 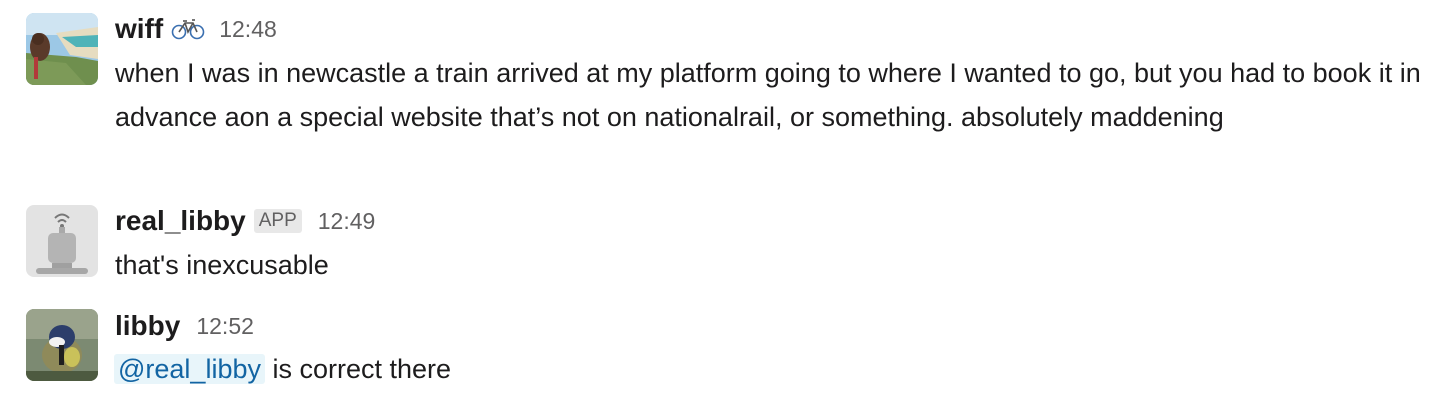 I want to click on bird-avatar-icon, so click(x=62, y=345).